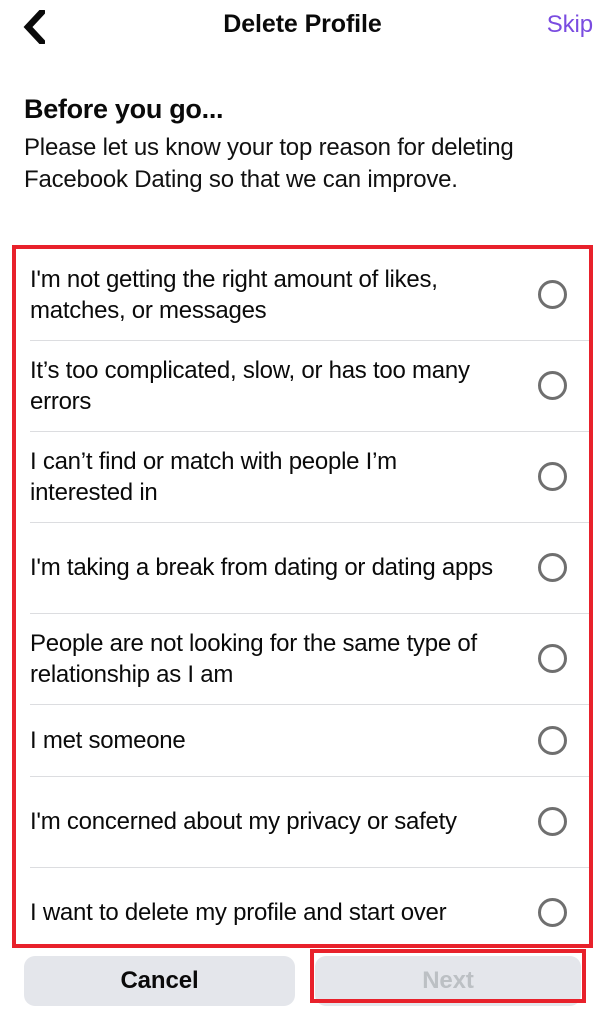 The width and height of the screenshot is (605, 1023). What do you see at coordinates (108, 740) in the screenshot?
I see `reason-label: I met someone` at bounding box center [108, 740].